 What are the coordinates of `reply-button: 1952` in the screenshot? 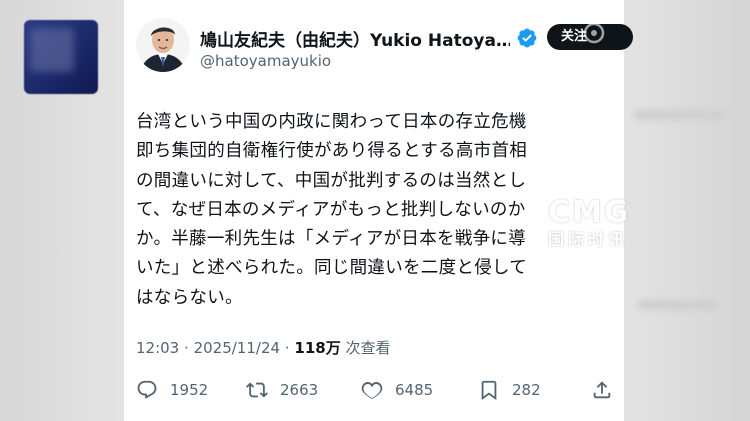 It's located at (172, 390).